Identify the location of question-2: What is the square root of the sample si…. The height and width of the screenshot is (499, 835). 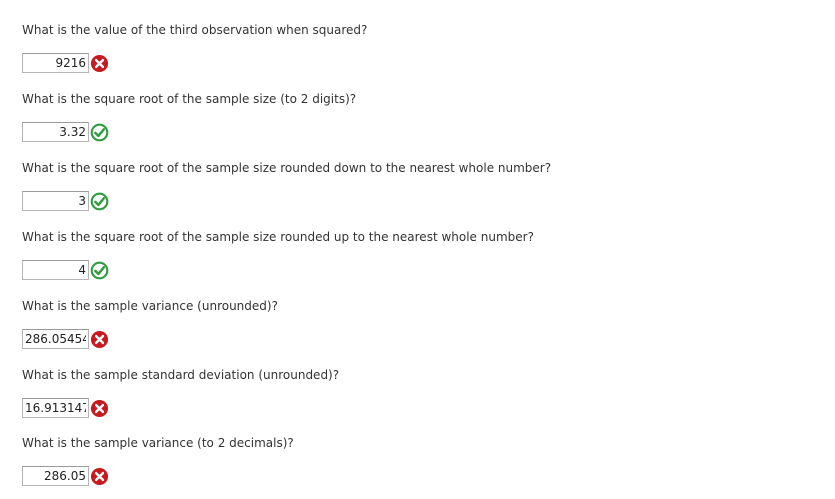
(417, 117).